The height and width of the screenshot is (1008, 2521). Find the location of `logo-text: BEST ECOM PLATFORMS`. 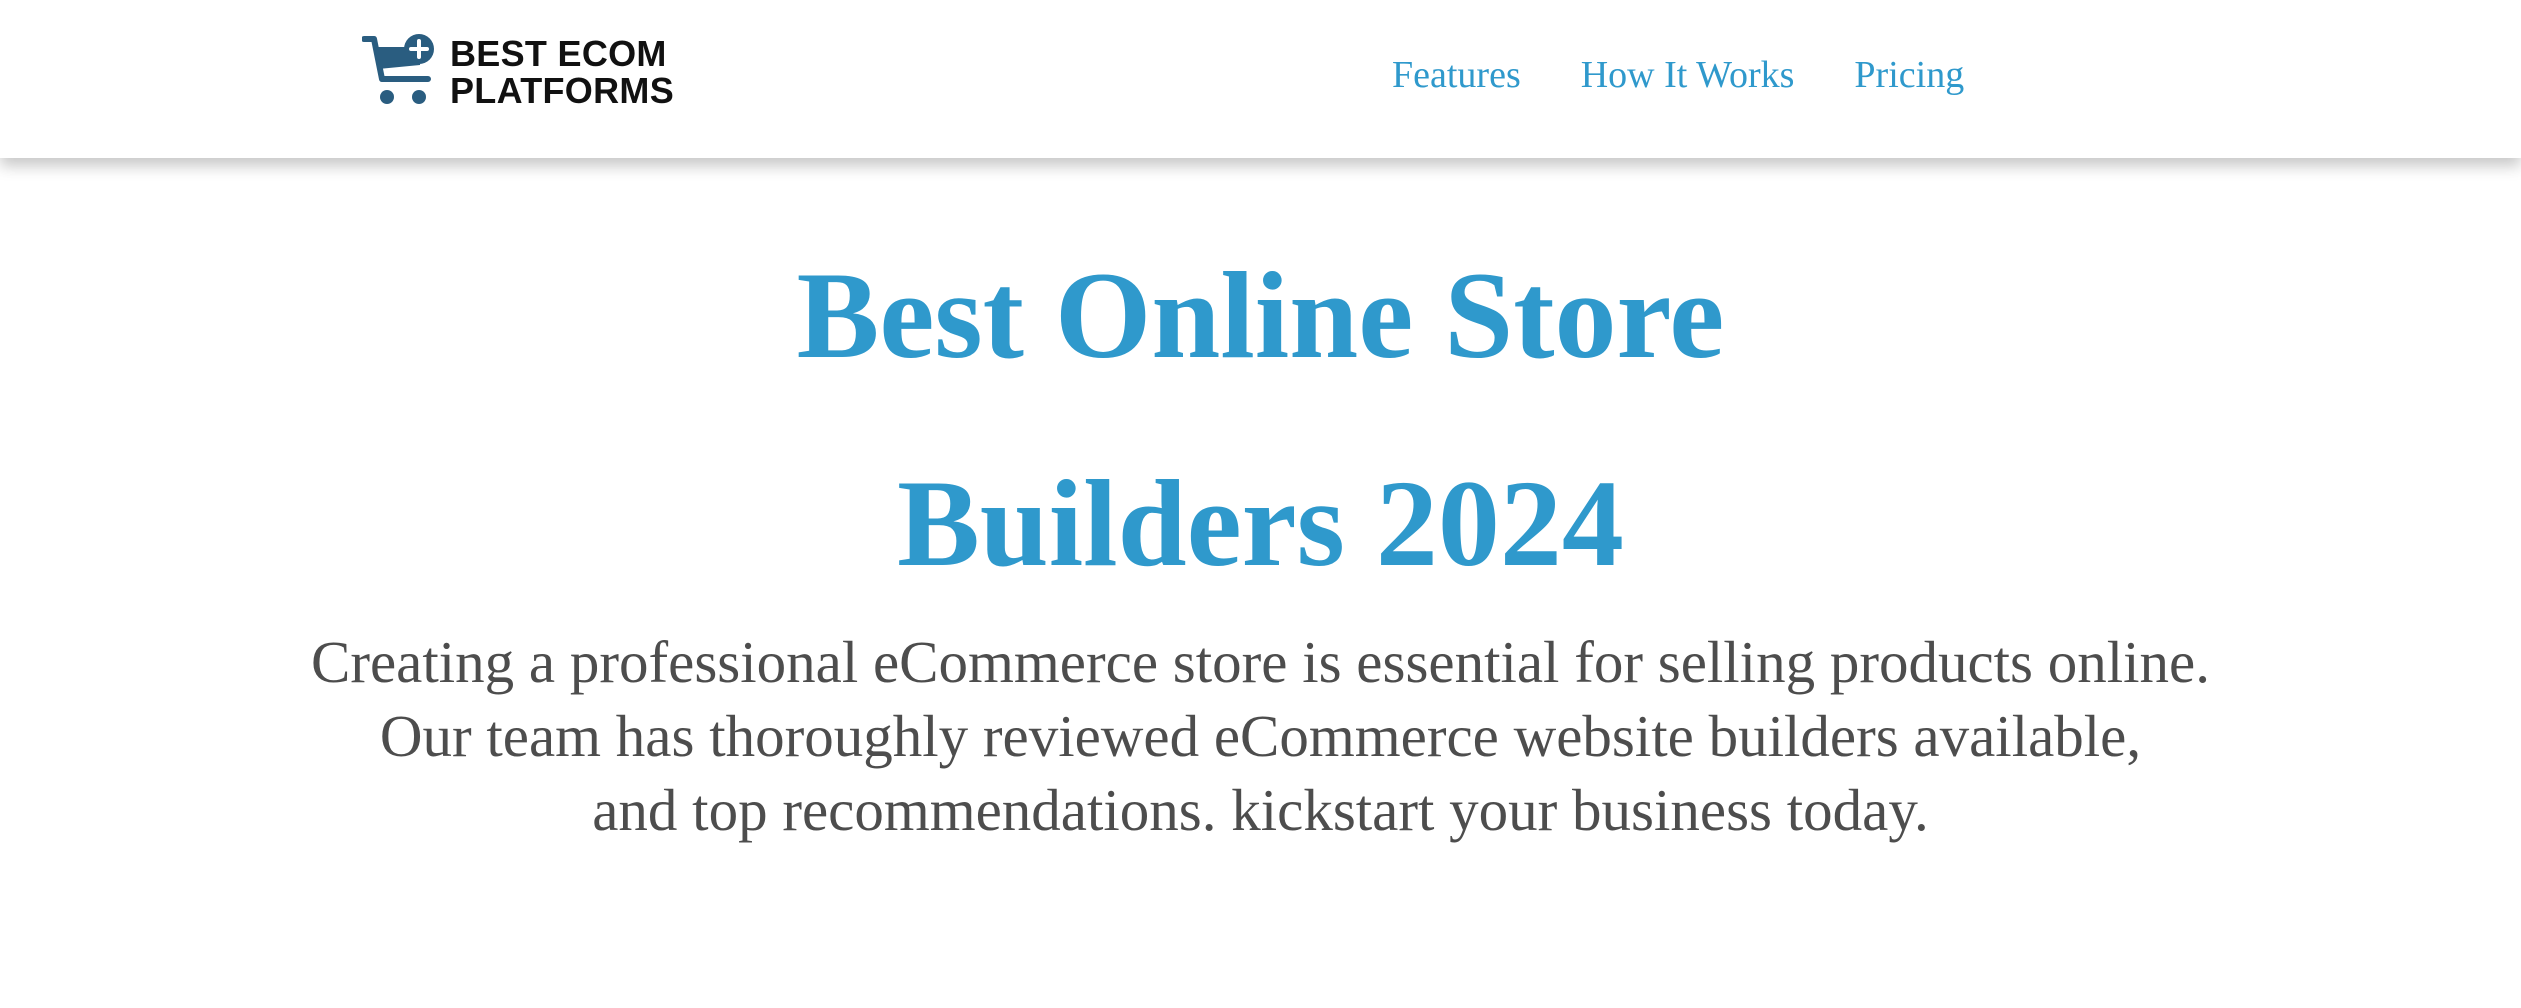

logo-text: BEST ECOM PLATFORMS is located at coordinates (562, 72).